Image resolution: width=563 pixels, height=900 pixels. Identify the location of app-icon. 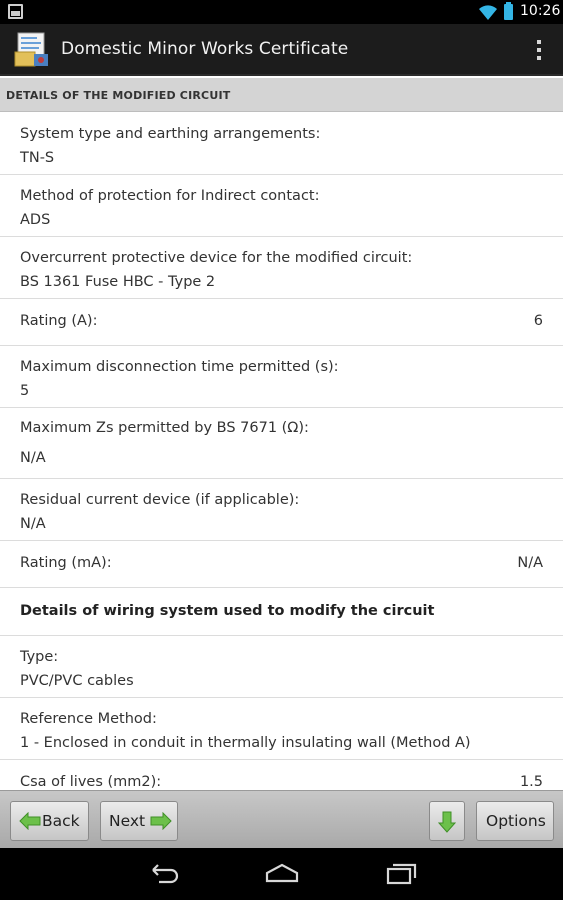
(32, 50).